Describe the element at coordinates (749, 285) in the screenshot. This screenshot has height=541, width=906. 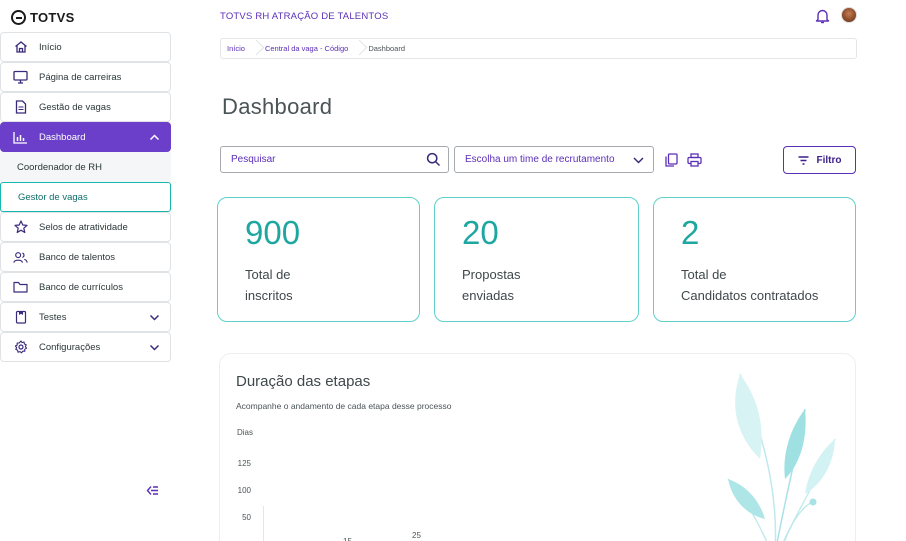
I see `stat-label: Total de Candidatos contratados` at that location.